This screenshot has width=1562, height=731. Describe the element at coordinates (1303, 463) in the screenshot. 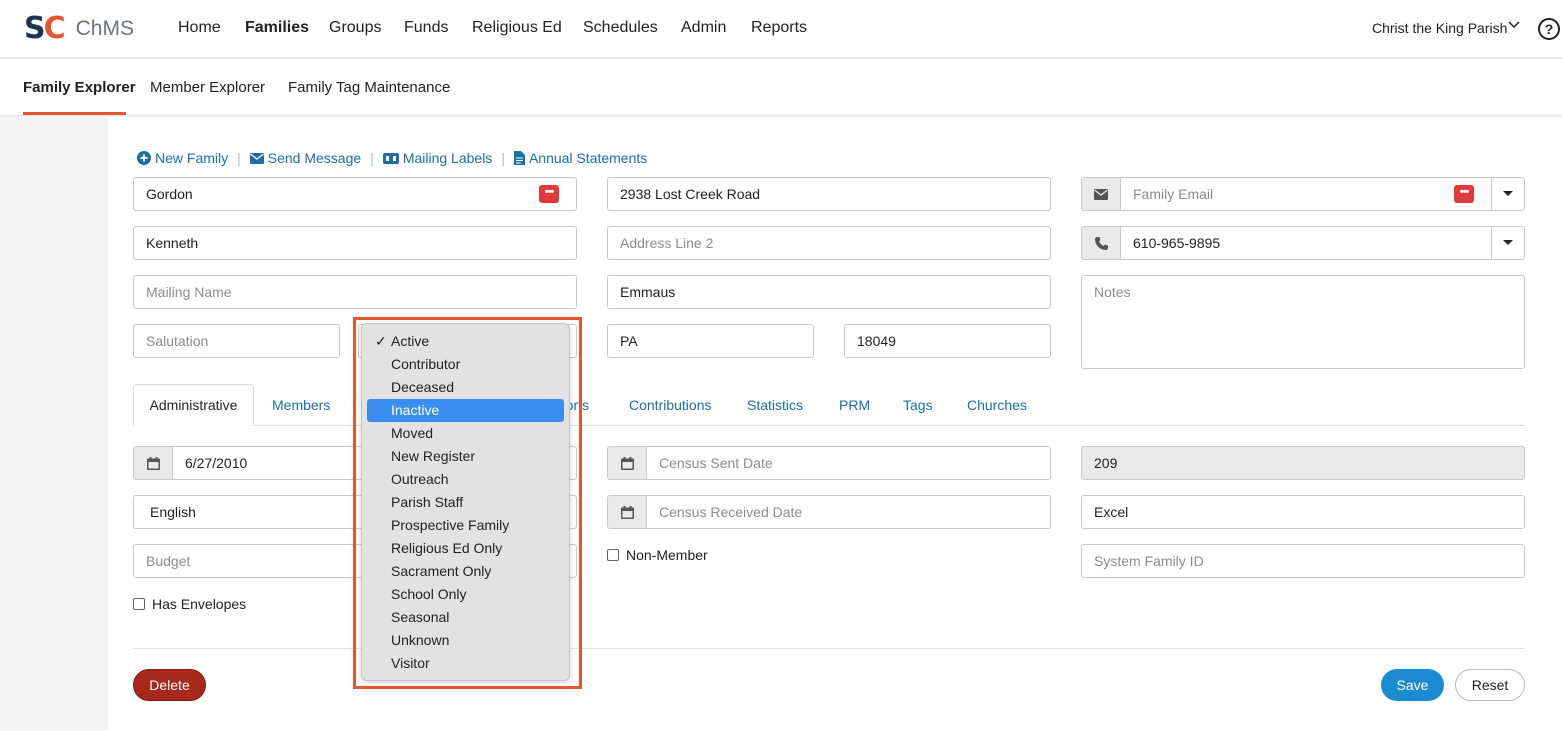

I see `family-number-field: 209` at that location.